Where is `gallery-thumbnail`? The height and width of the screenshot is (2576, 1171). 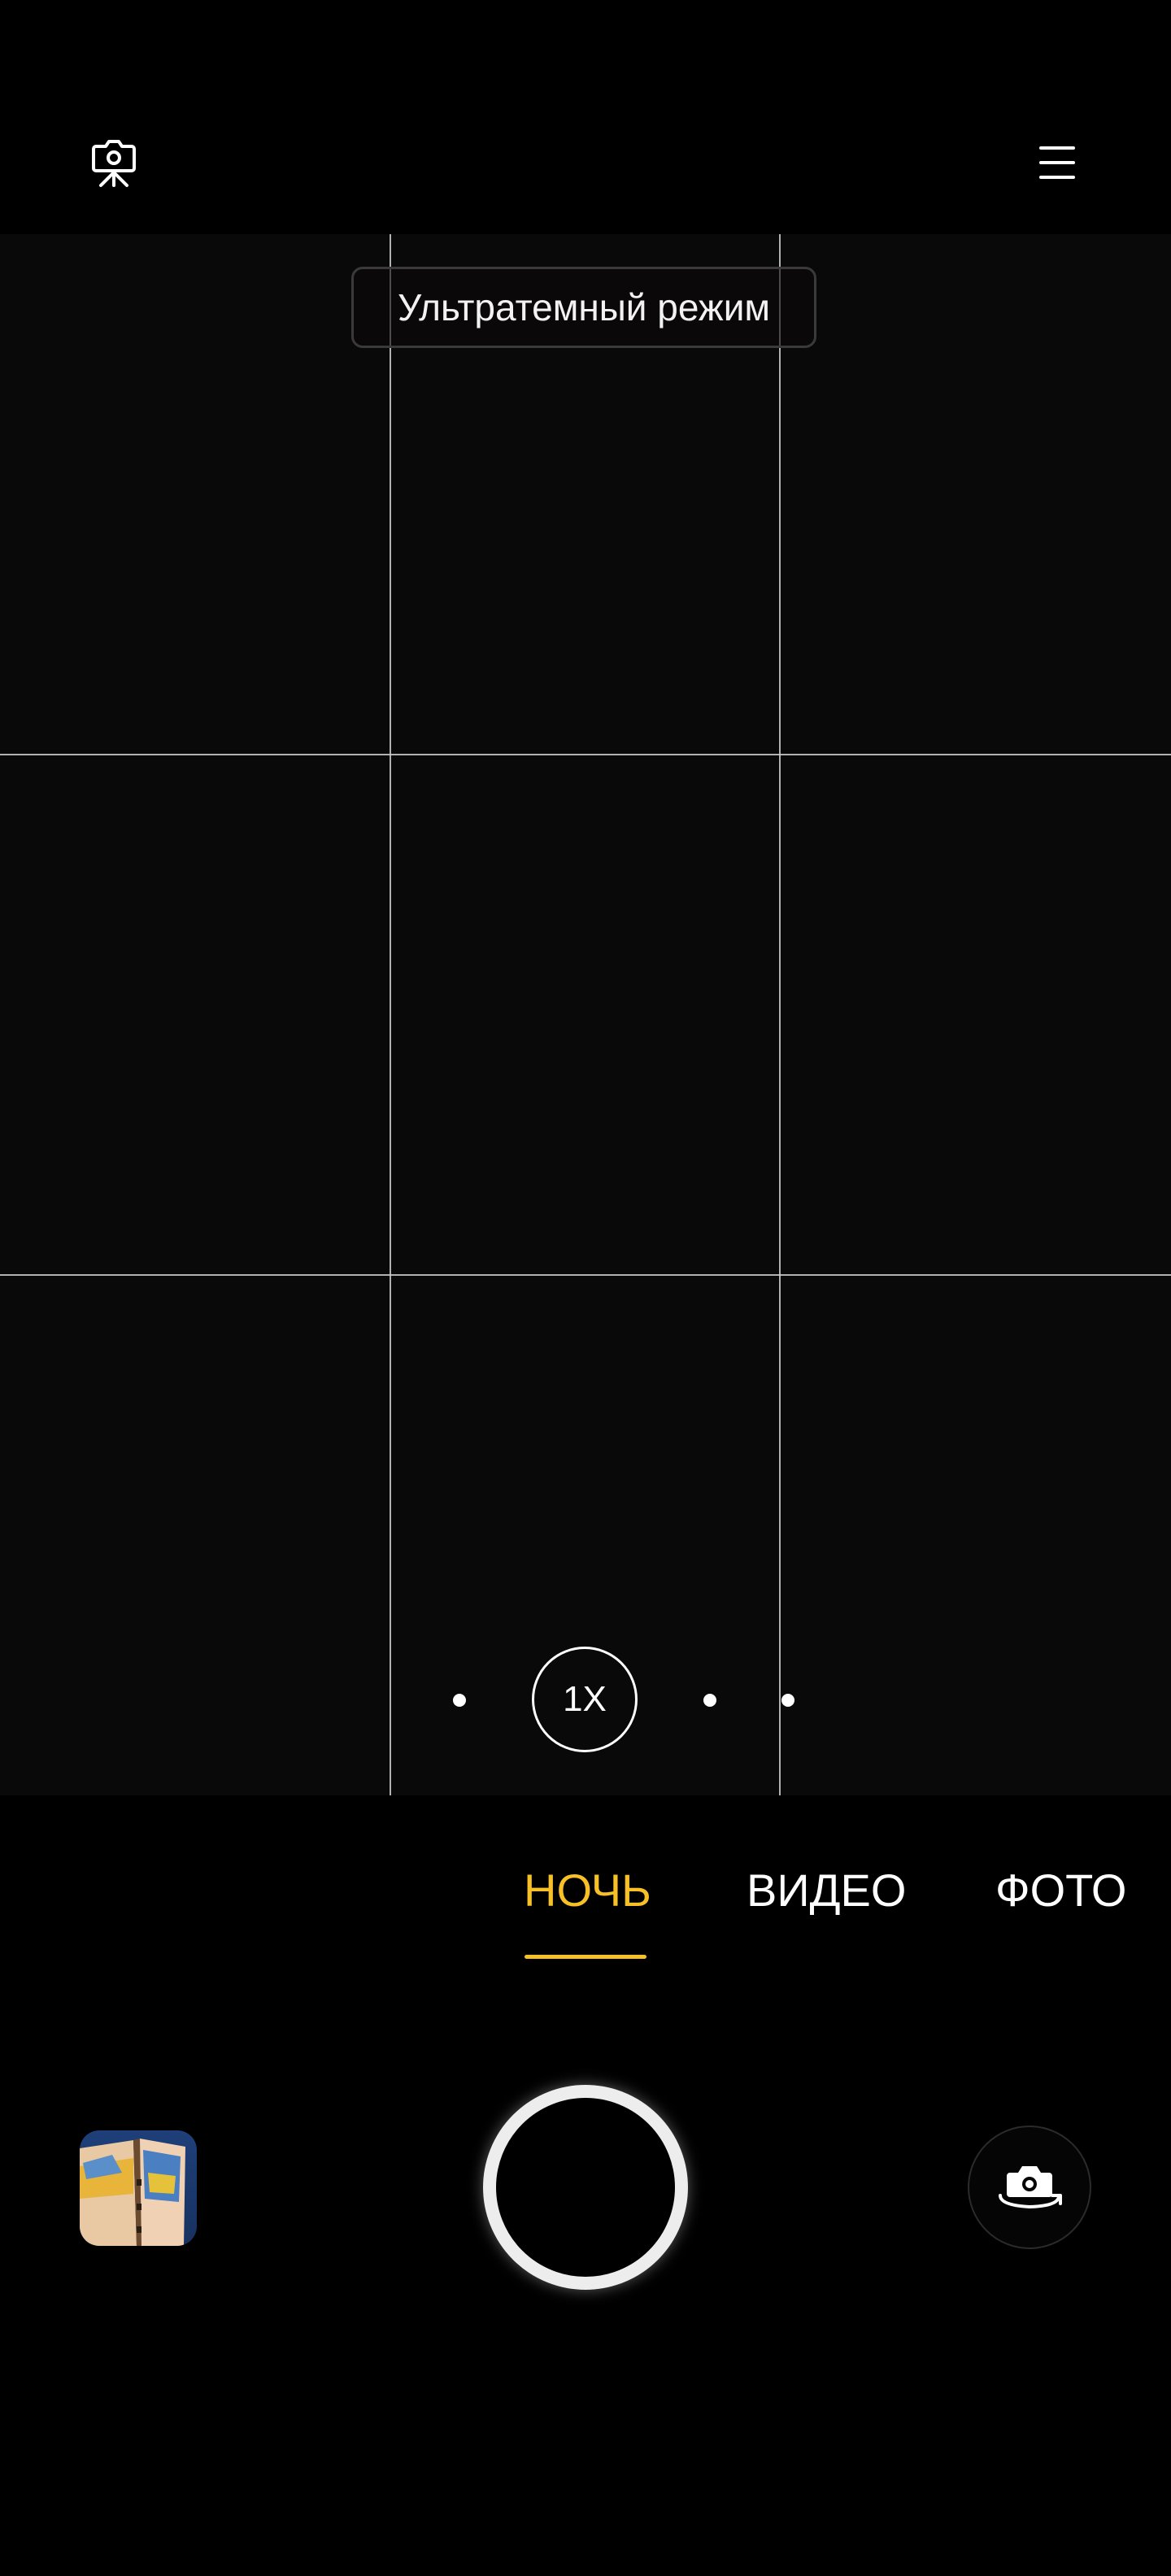
gallery-thumbnail is located at coordinates (139, 2188).